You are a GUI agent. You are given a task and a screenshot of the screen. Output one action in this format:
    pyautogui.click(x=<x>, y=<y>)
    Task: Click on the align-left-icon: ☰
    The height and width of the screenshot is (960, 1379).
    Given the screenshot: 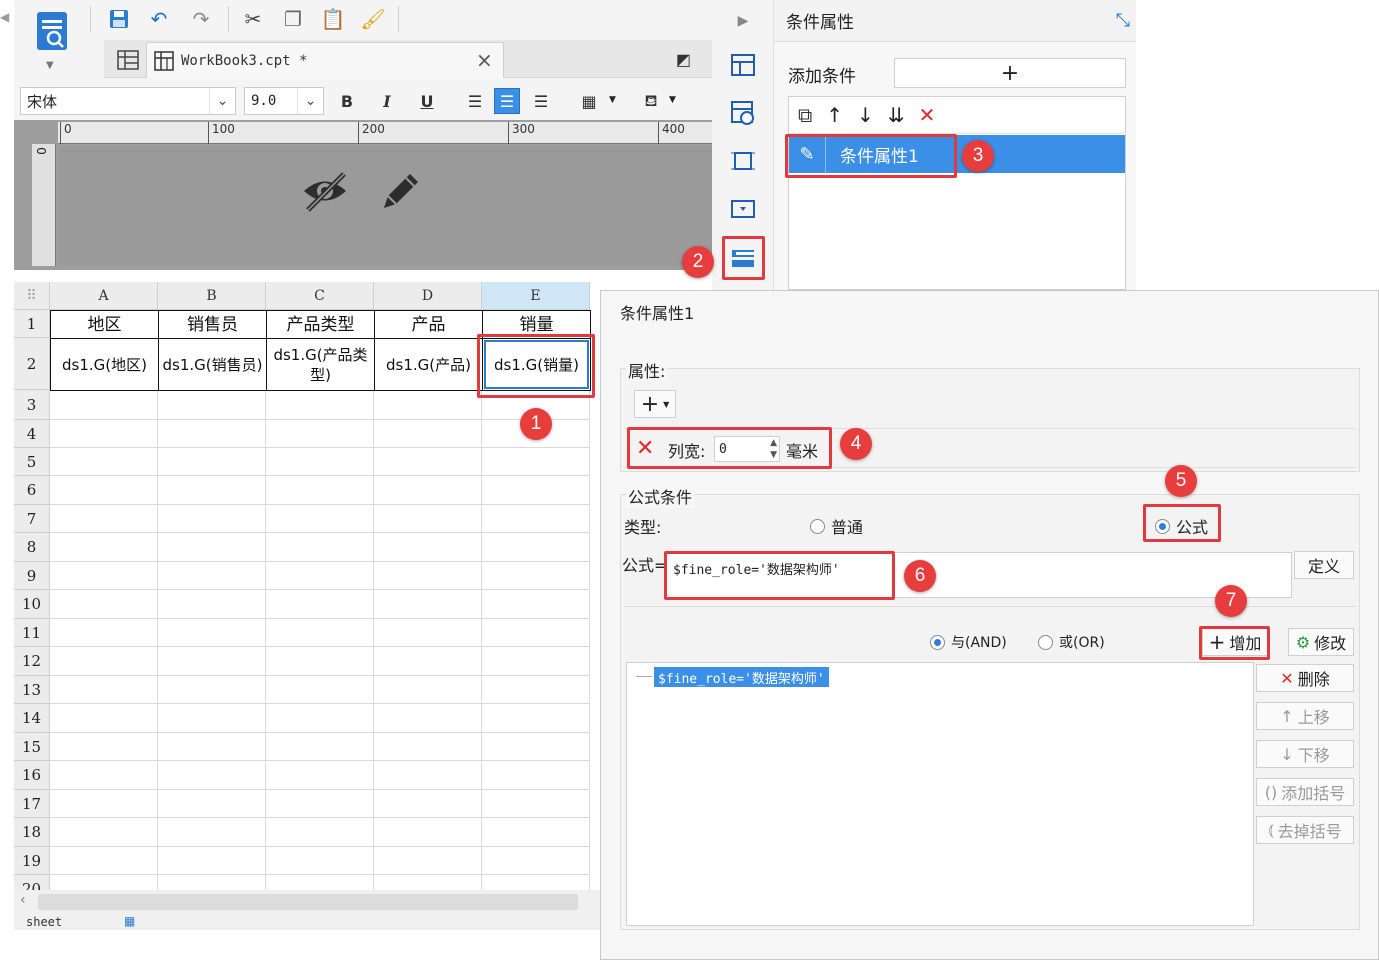 What is the action you would take?
    pyautogui.click(x=475, y=101)
    